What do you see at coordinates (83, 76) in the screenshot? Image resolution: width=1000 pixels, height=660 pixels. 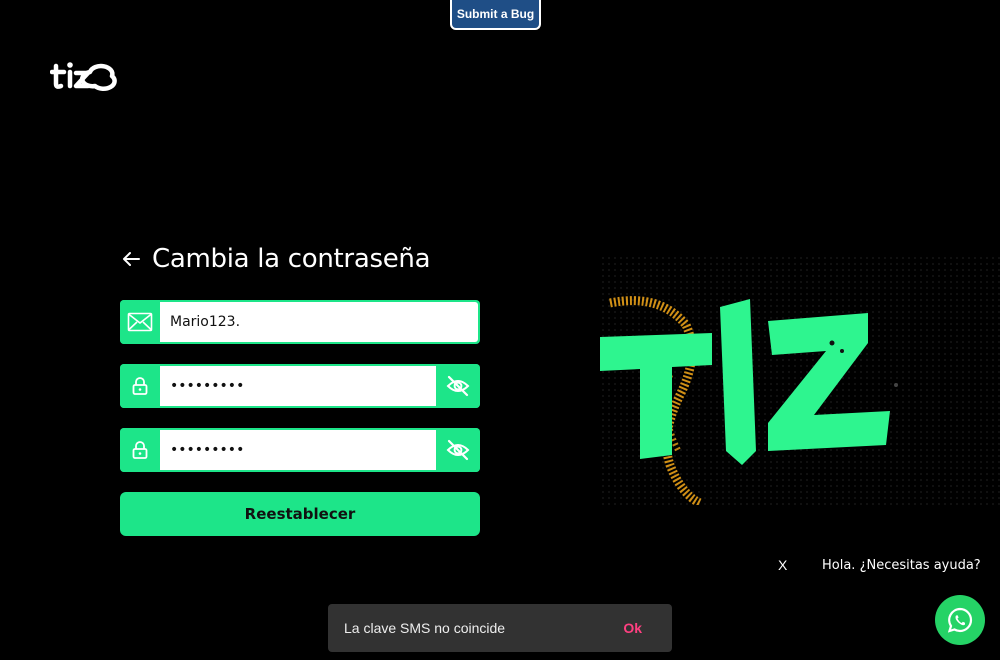 I see `tizo-logo` at bounding box center [83, 76].